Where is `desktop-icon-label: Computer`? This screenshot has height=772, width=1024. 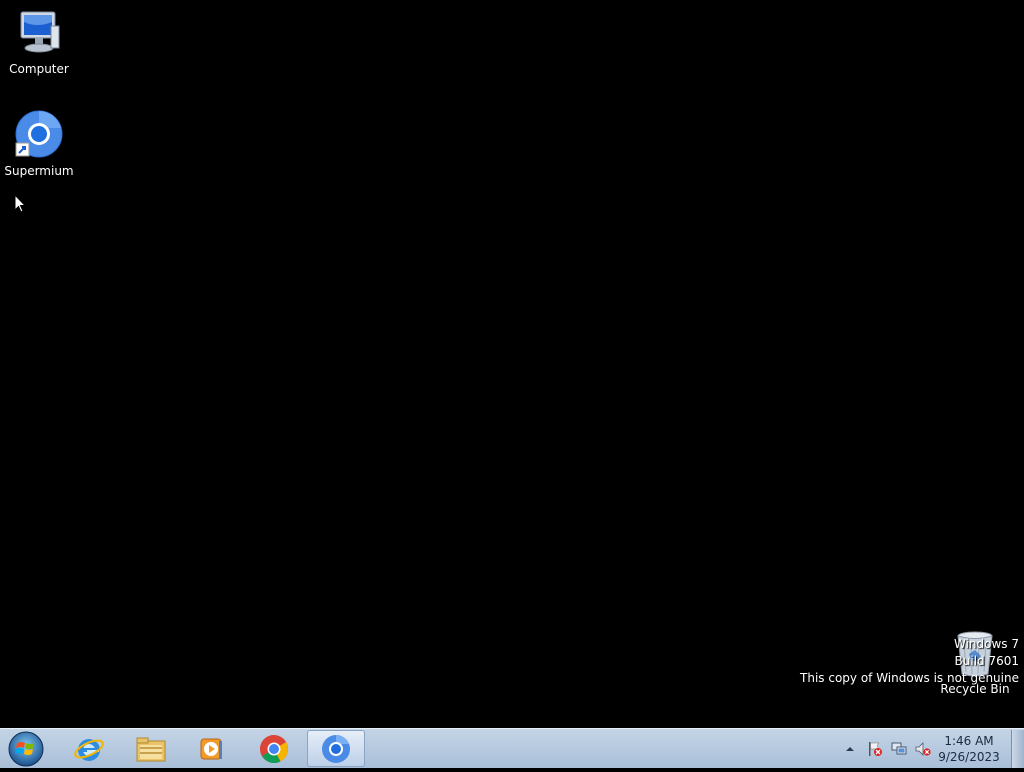
desktop-icon-label: Computer is located at coordinates (39, 69).